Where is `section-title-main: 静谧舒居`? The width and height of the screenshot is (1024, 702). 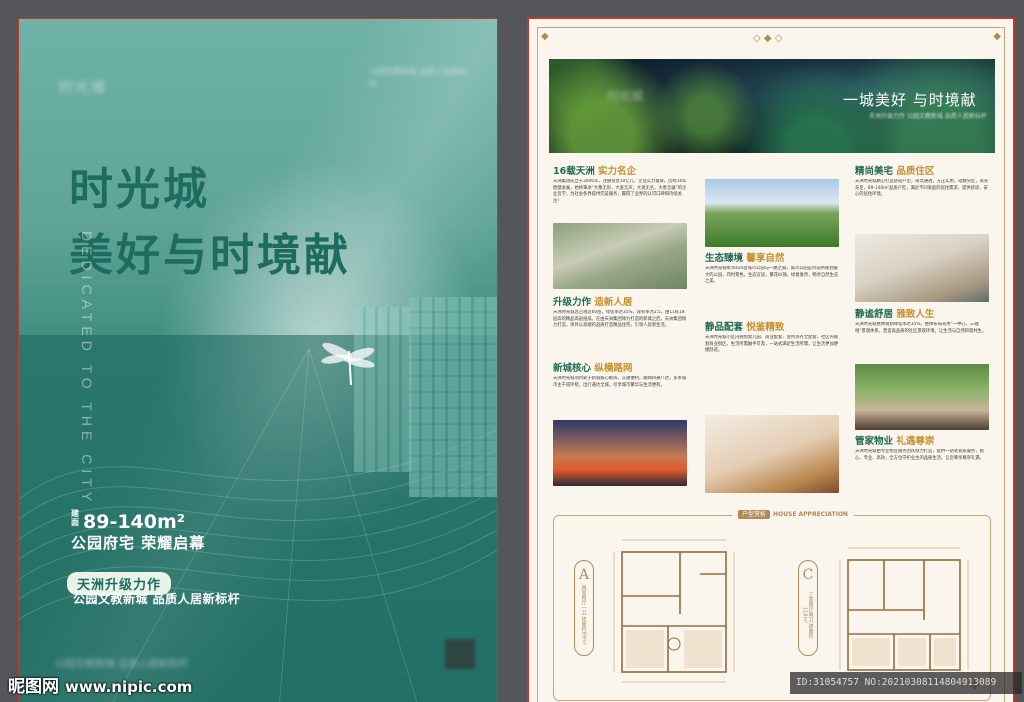 section-title-main: 静谧舒居 is located at coordinates (874, 314).